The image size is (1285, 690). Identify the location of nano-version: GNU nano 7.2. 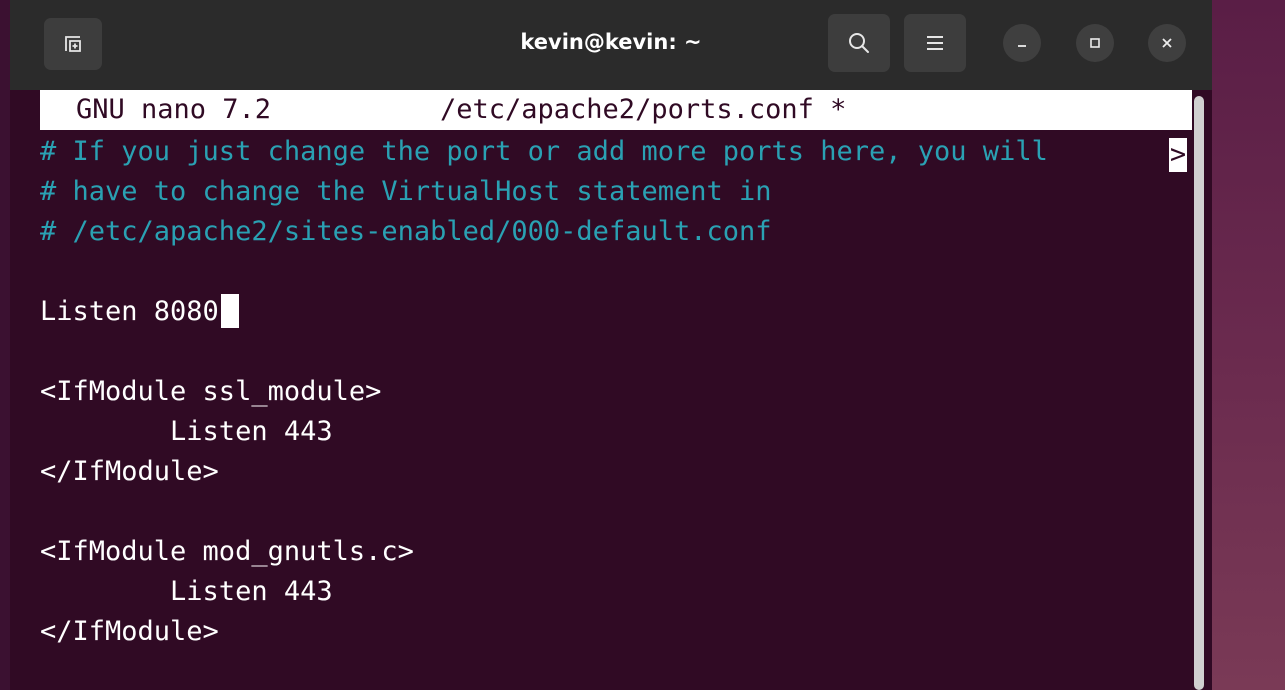
(174, 109).